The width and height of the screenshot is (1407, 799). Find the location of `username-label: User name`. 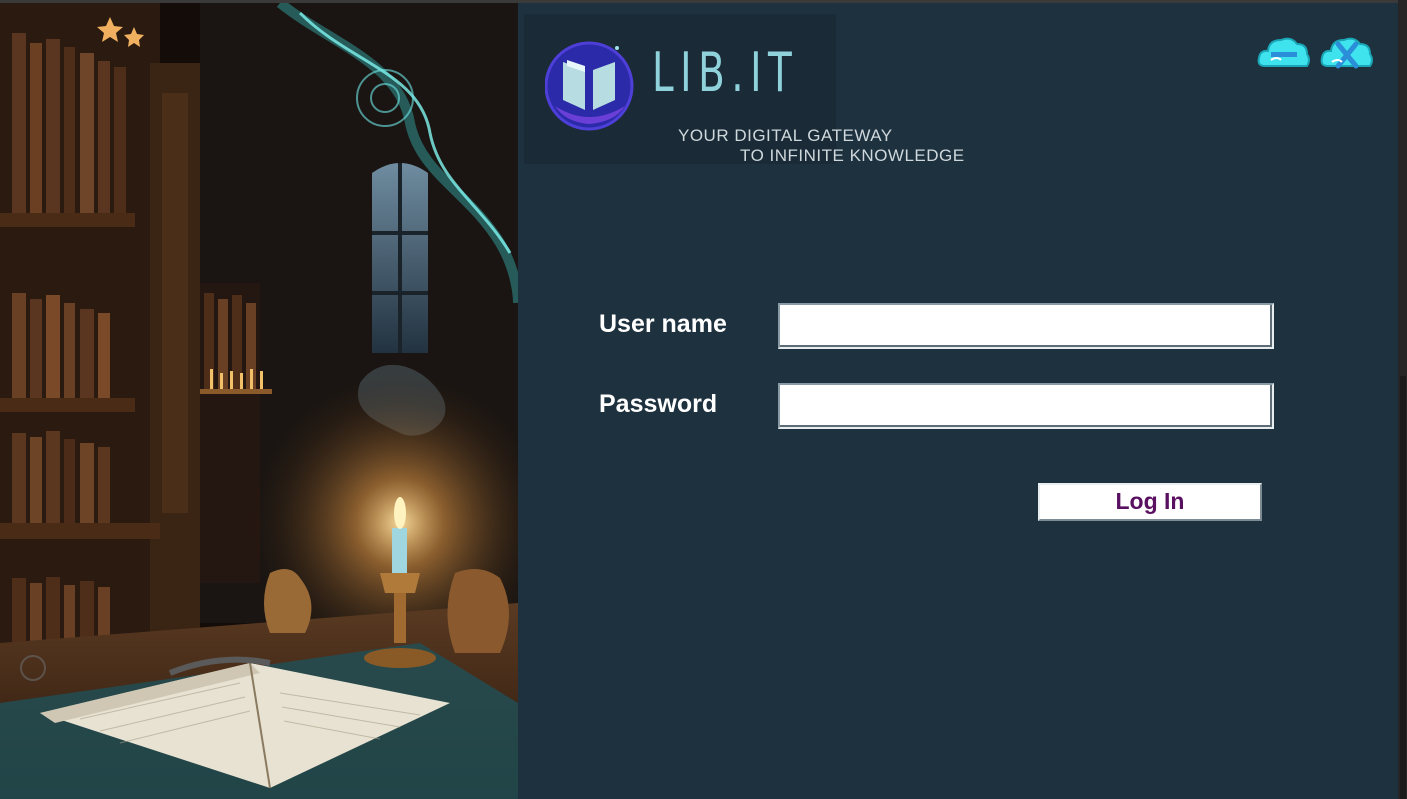

username-label: User name is located at coordinates (663, 324).